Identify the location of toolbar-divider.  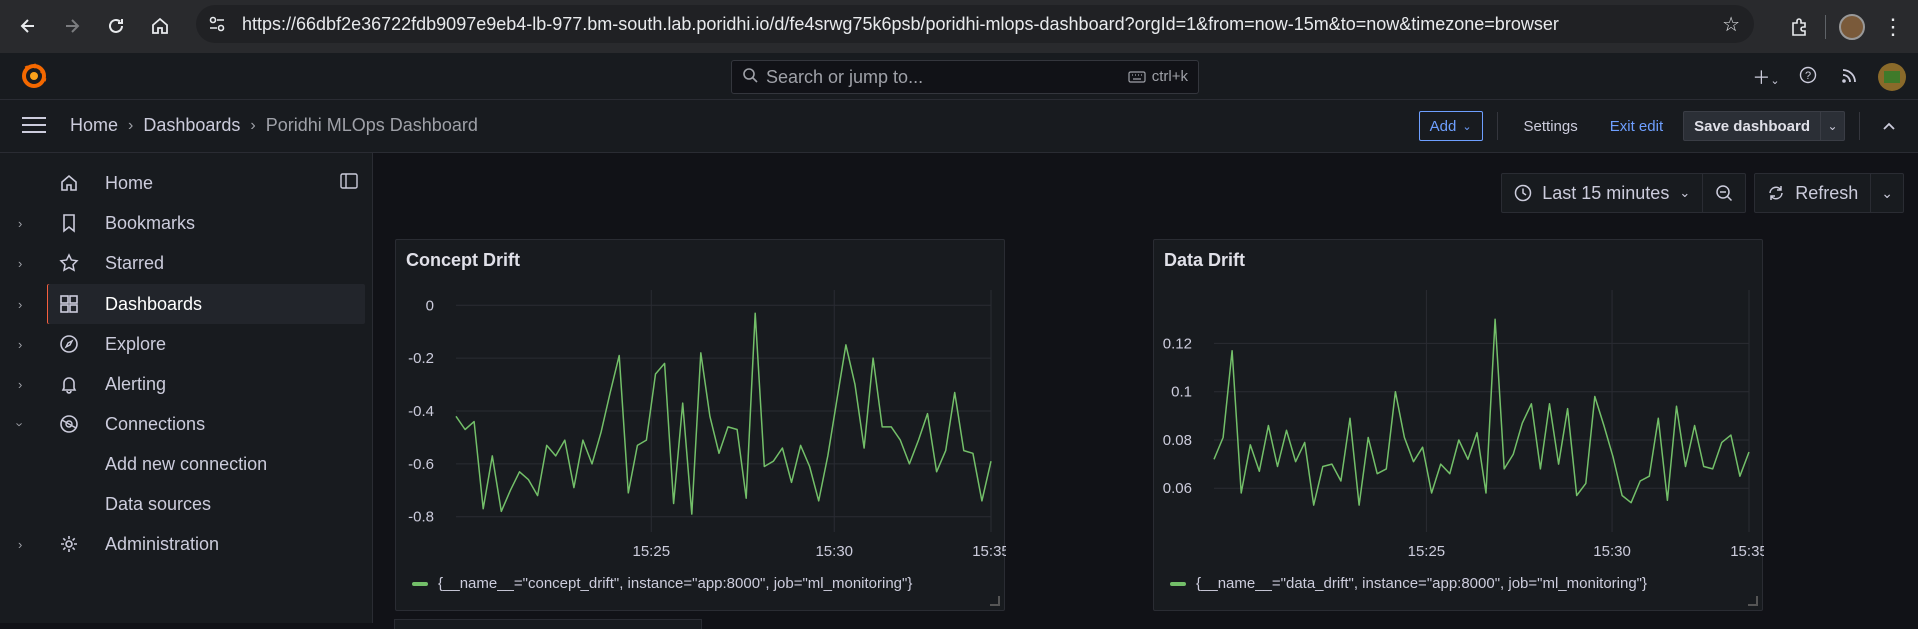
(1859, 126).